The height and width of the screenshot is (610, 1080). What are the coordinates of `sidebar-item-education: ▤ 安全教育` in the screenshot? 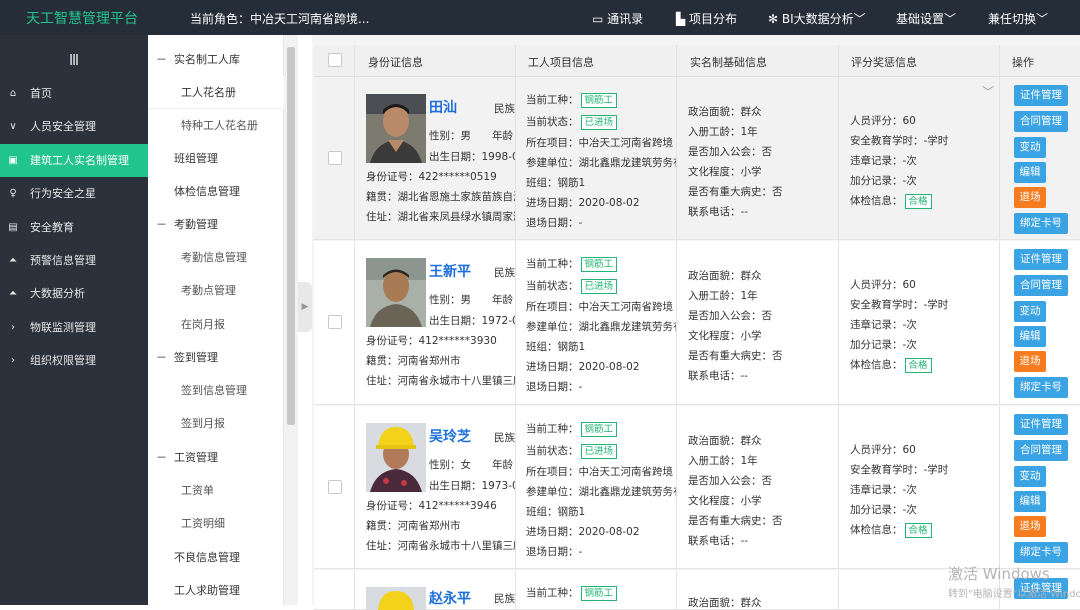 It's located at (74, 227).